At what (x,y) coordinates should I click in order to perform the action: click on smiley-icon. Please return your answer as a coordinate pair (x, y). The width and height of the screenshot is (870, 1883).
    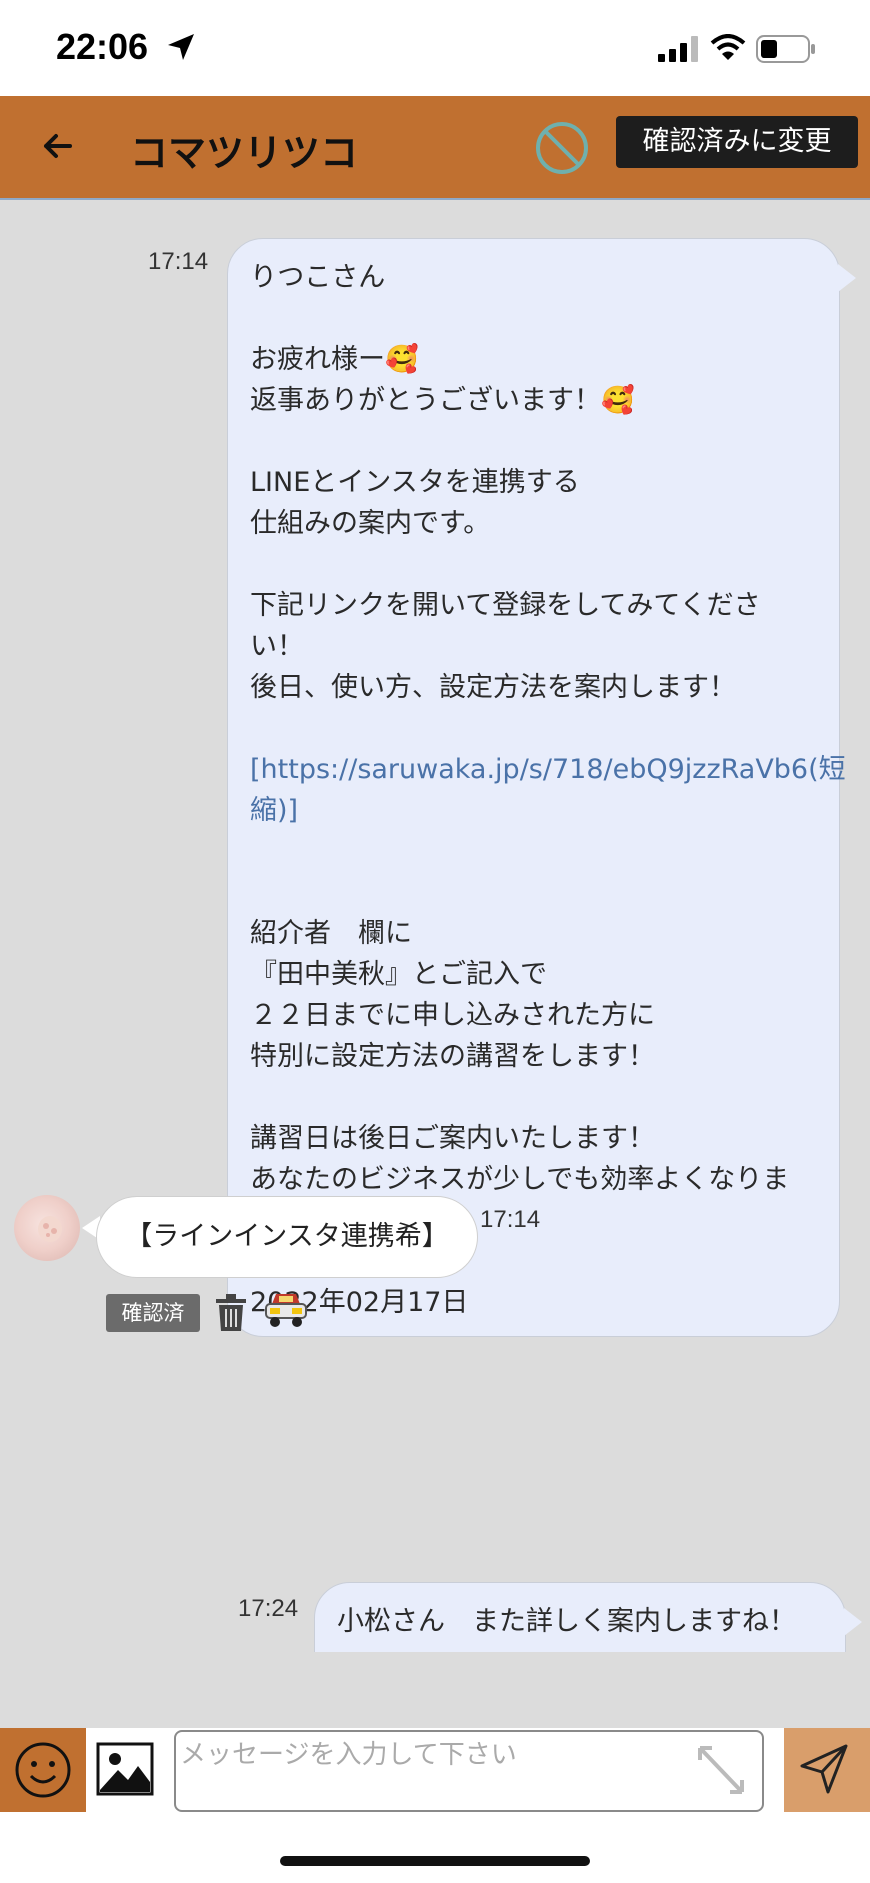
    Looking at the image, I should click on (43, 1770).